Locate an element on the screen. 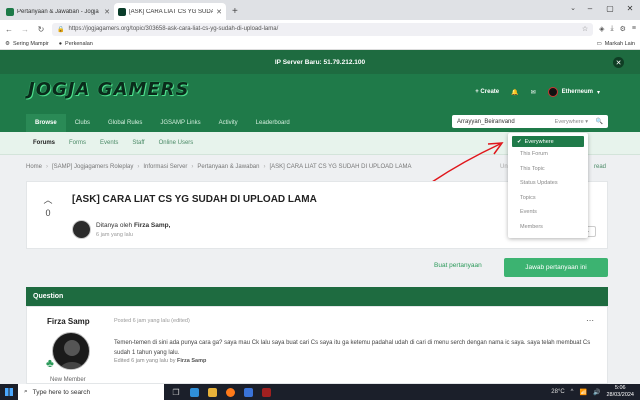 Image resolution: width=640 pixels, height=400 pixels. bookmark-sering-mampir: ⚙ Sering Mampir is located at coordinates (27, 44).